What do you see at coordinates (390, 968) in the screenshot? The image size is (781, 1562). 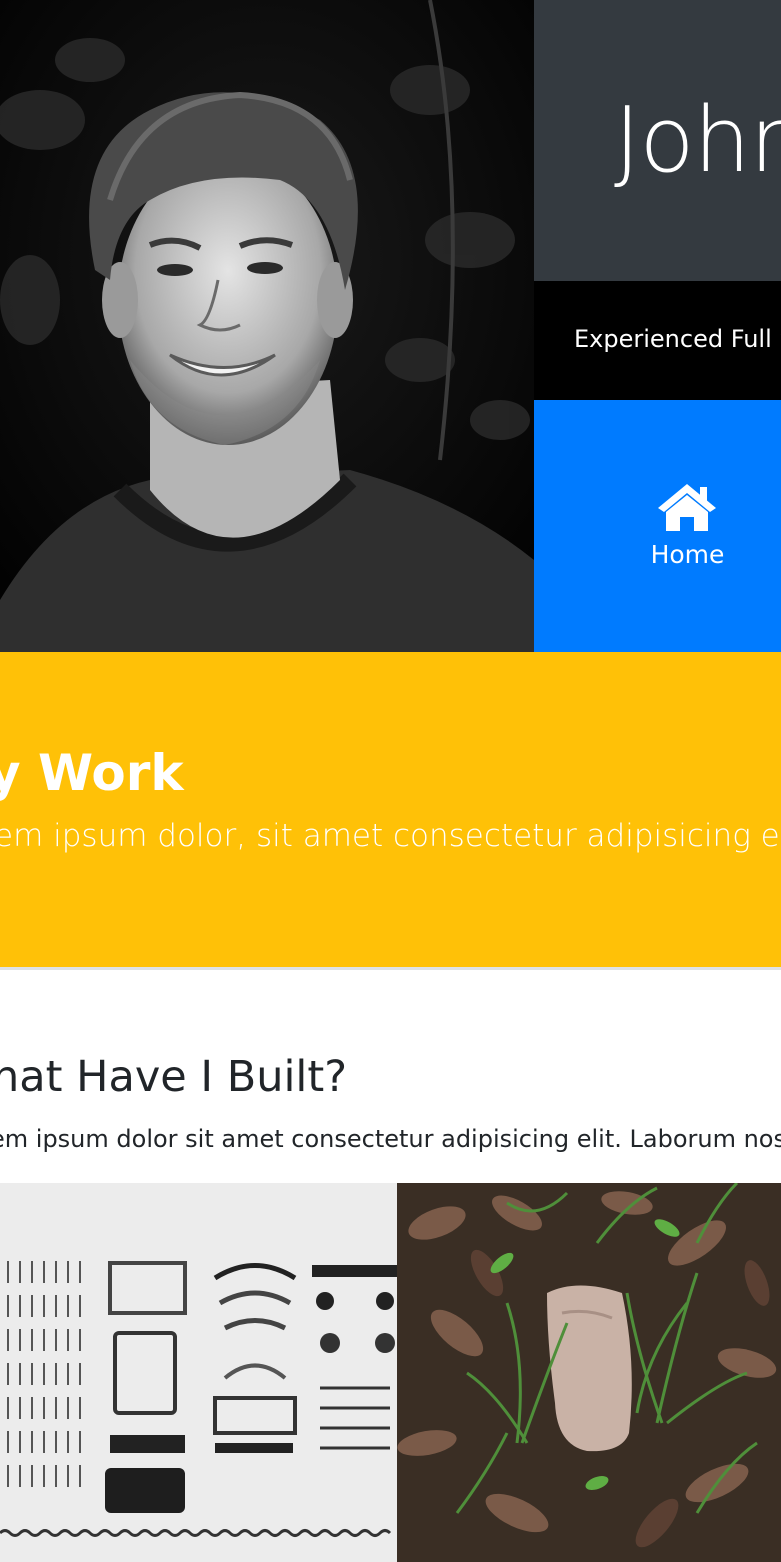 I see `section-divider` at bounding box center [390, 968].